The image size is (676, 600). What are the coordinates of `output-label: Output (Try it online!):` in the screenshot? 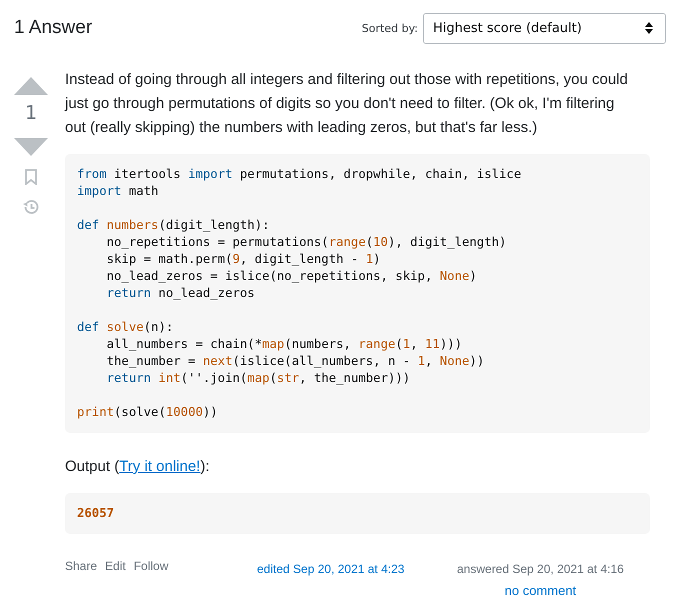 It's located at (138, 467).